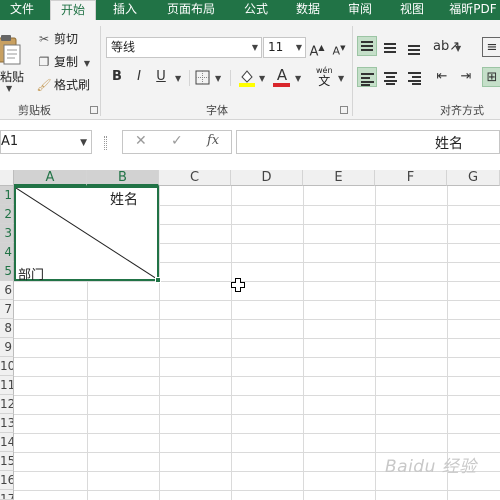 The image size is (500, 500). I want to click on cut-button: ✂ 剪切, so click(57, 39).